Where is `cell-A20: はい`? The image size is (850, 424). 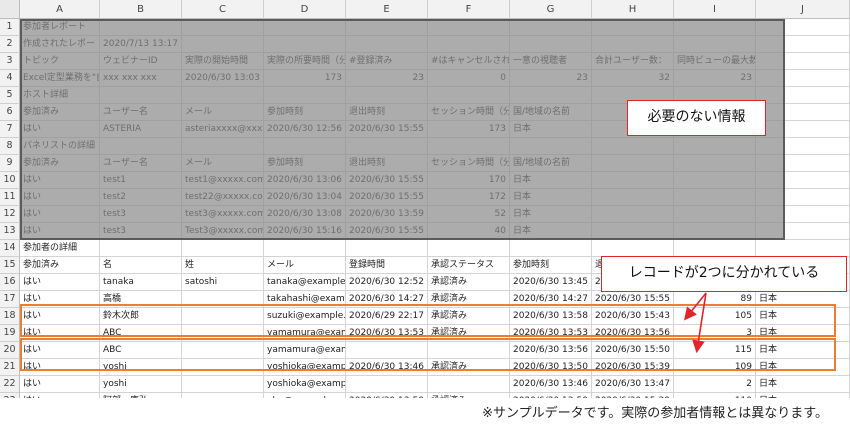 cell-A20: はい is located at coordinates (60, 350).